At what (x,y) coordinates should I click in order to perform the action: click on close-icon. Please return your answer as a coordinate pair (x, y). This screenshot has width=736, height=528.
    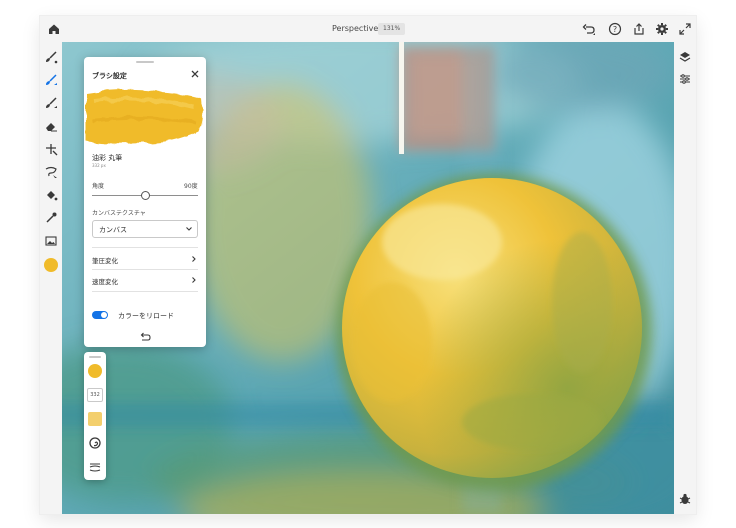
    Looking at the image, I should click on (195, 74).